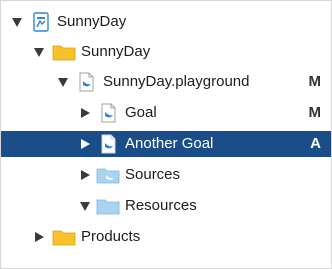 The image size is (332, 269). I want to click on navigator-row-sources: Sources, so click(166, 175).